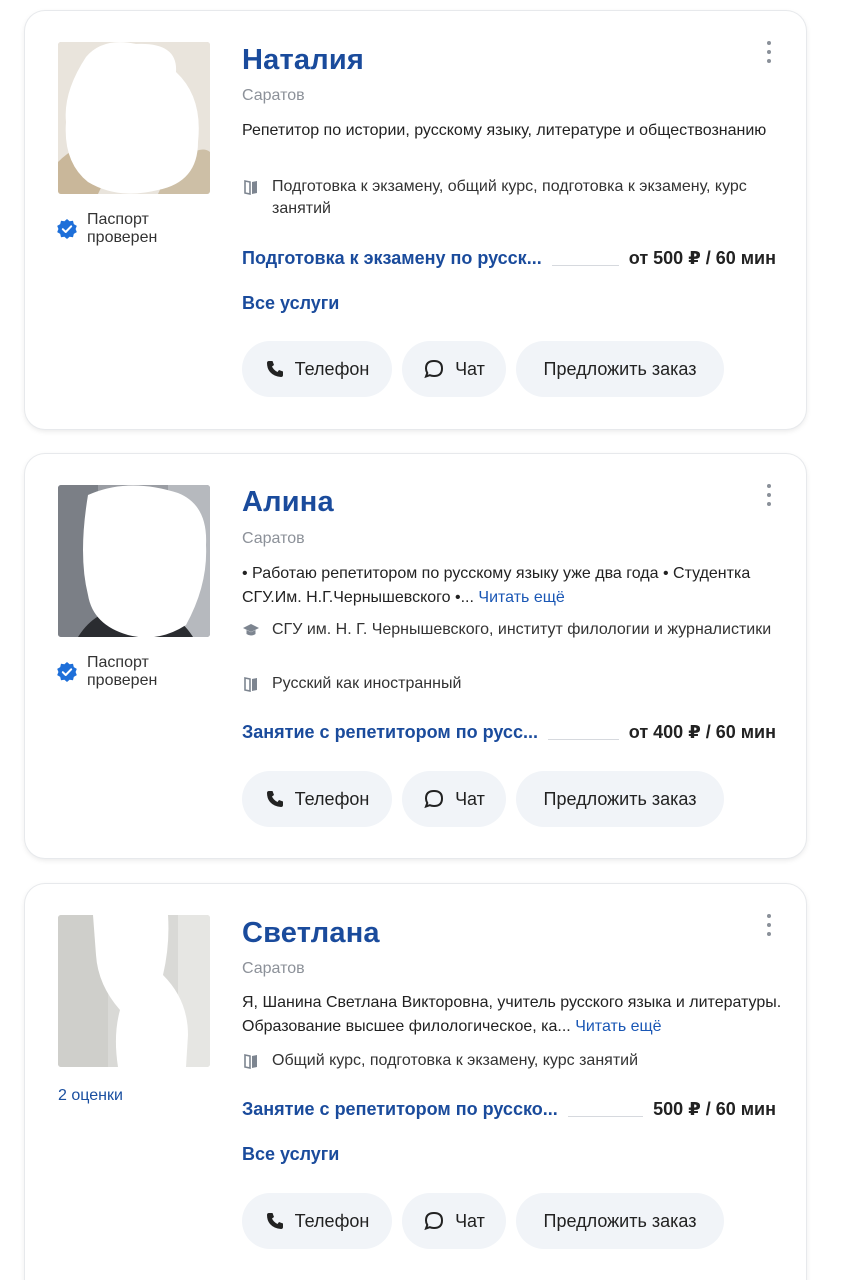 The image size is (848, 1280). Describe the element at coordinates (311, 933) in the screenshot. I see `tutor-name: Светлана` at that location.